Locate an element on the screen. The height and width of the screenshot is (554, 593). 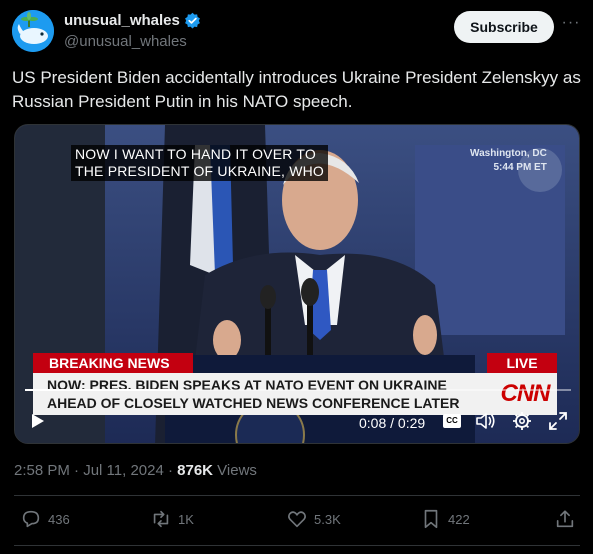
bookmark-count: 422 is located at coordinates (459, 519).